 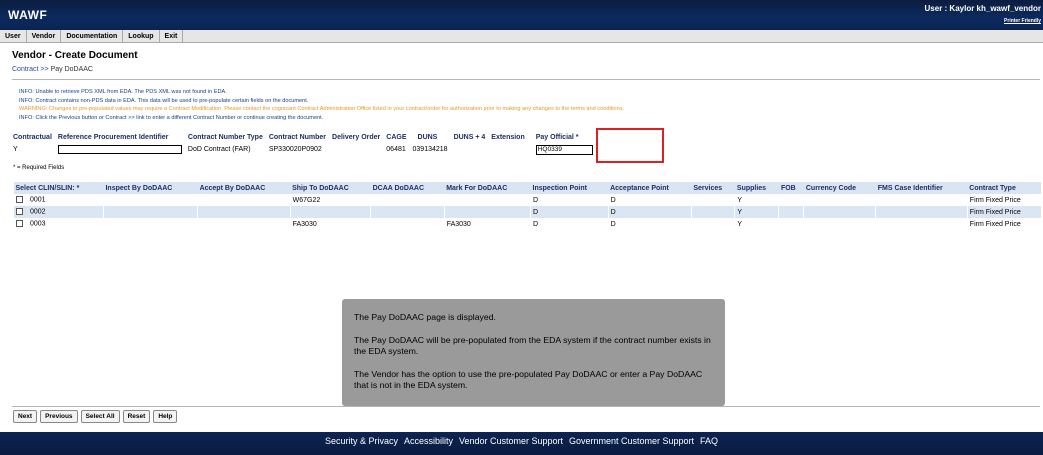 What do you see at coordinates (425, 317) in the screenshot?
I see `callout-text: The Pay DoDAAC page is displayed.` at bounding box center [425, 317].